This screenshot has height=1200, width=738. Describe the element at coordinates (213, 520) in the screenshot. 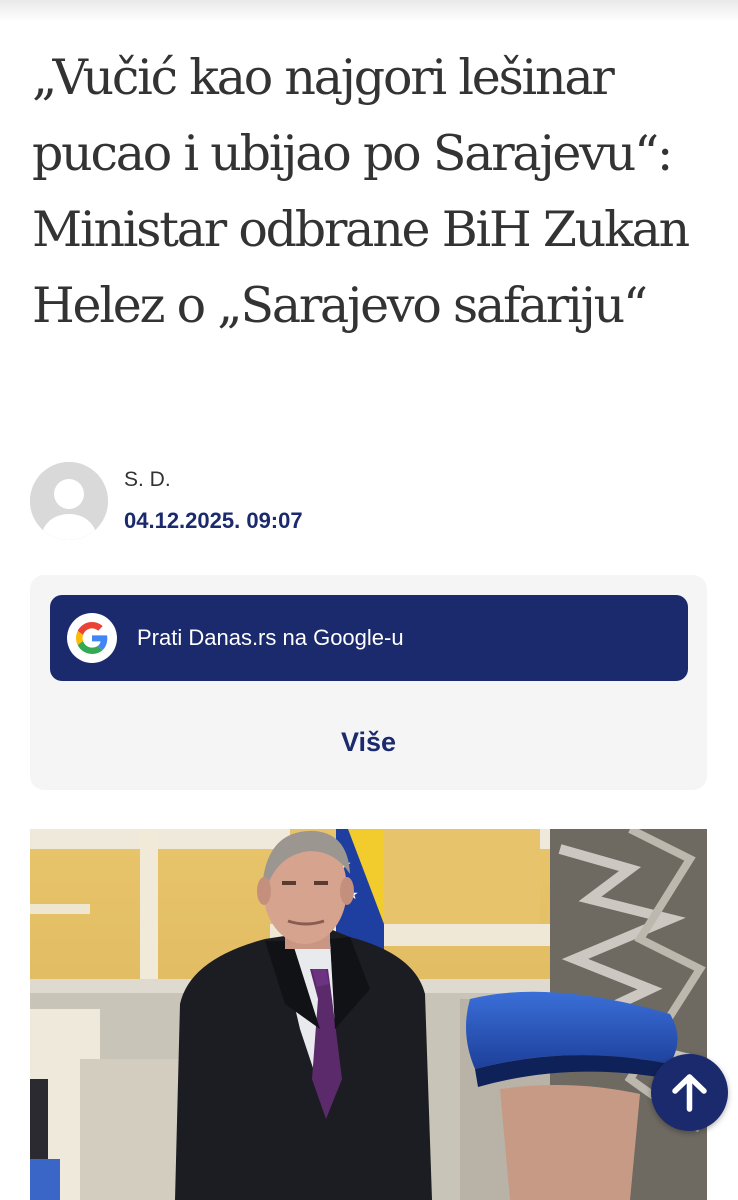

I see `publish-date: 04.12.2025. 09:07` at that location.